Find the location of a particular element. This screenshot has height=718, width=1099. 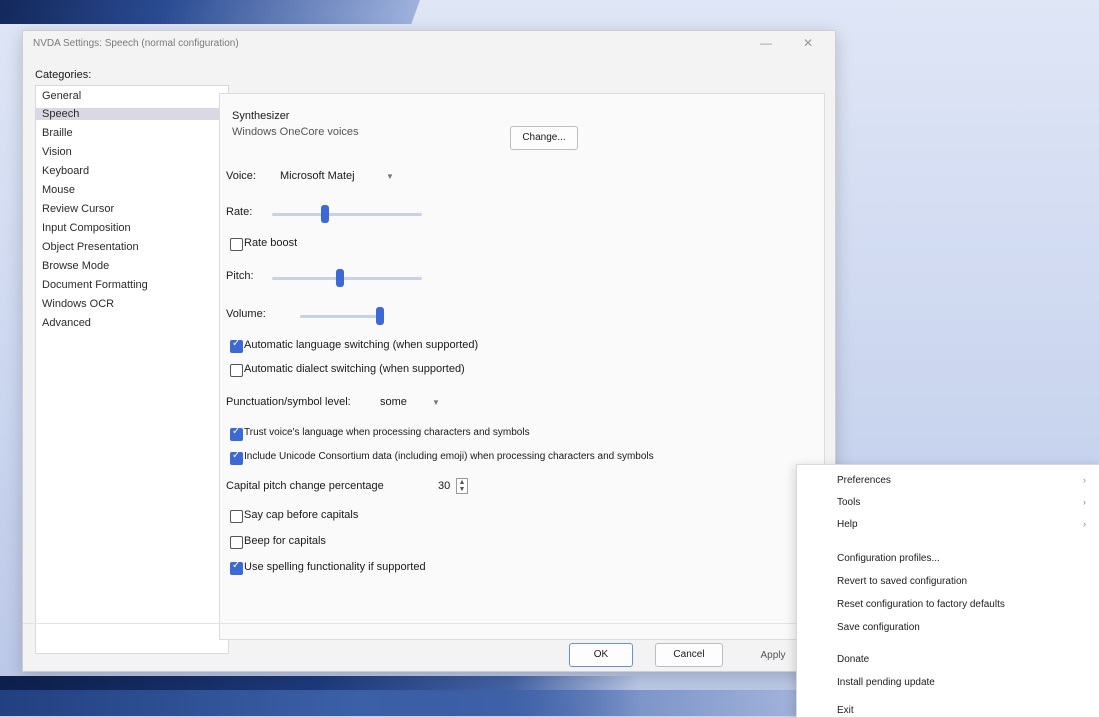

category-mouse: Mouse is located at coordinates (58, 190).